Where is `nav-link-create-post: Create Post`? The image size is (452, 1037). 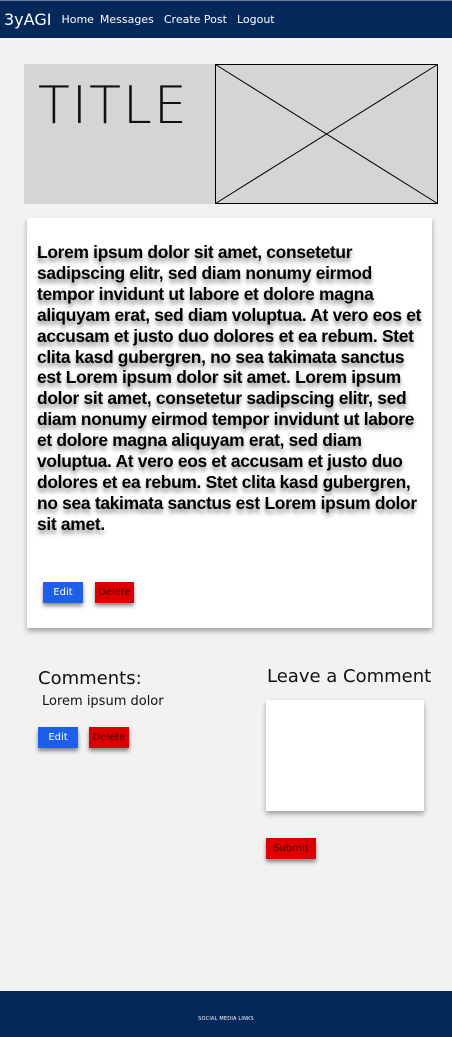
nav-link-create-post: Create Post is located at coordinates (195, 19).